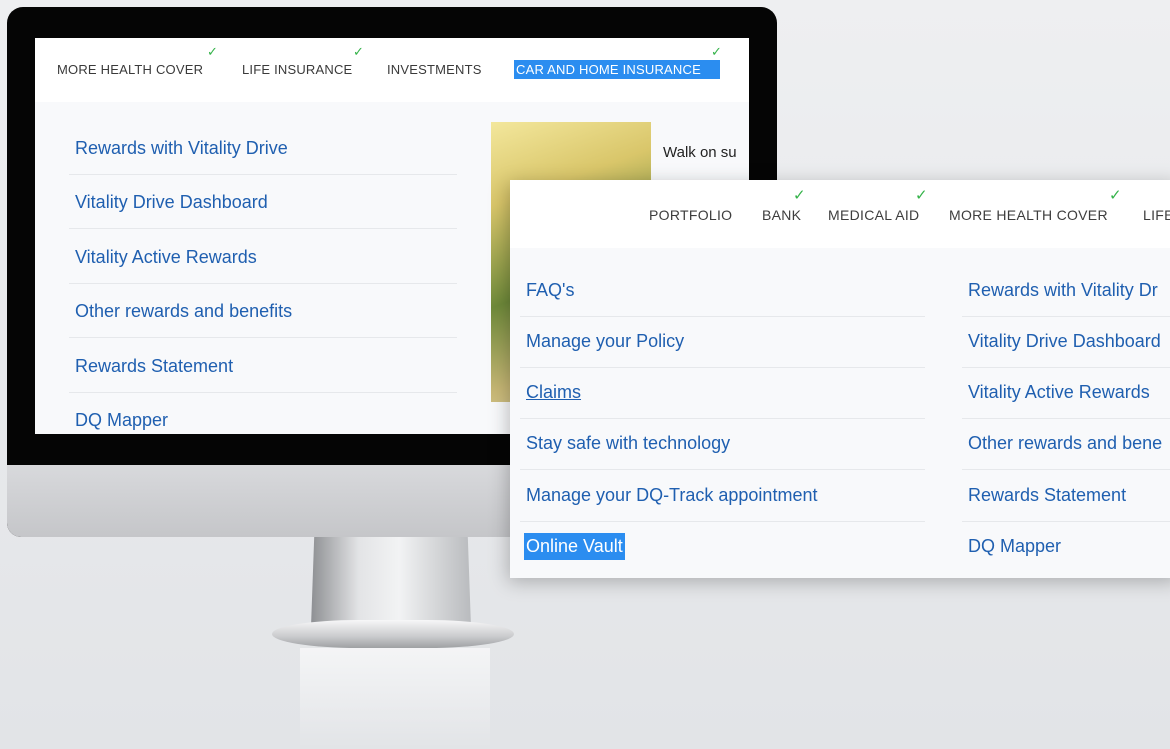  I want to click on menu-item-dq-track-appointment: Manage your DQ-Track appointment, so click(671, 495).